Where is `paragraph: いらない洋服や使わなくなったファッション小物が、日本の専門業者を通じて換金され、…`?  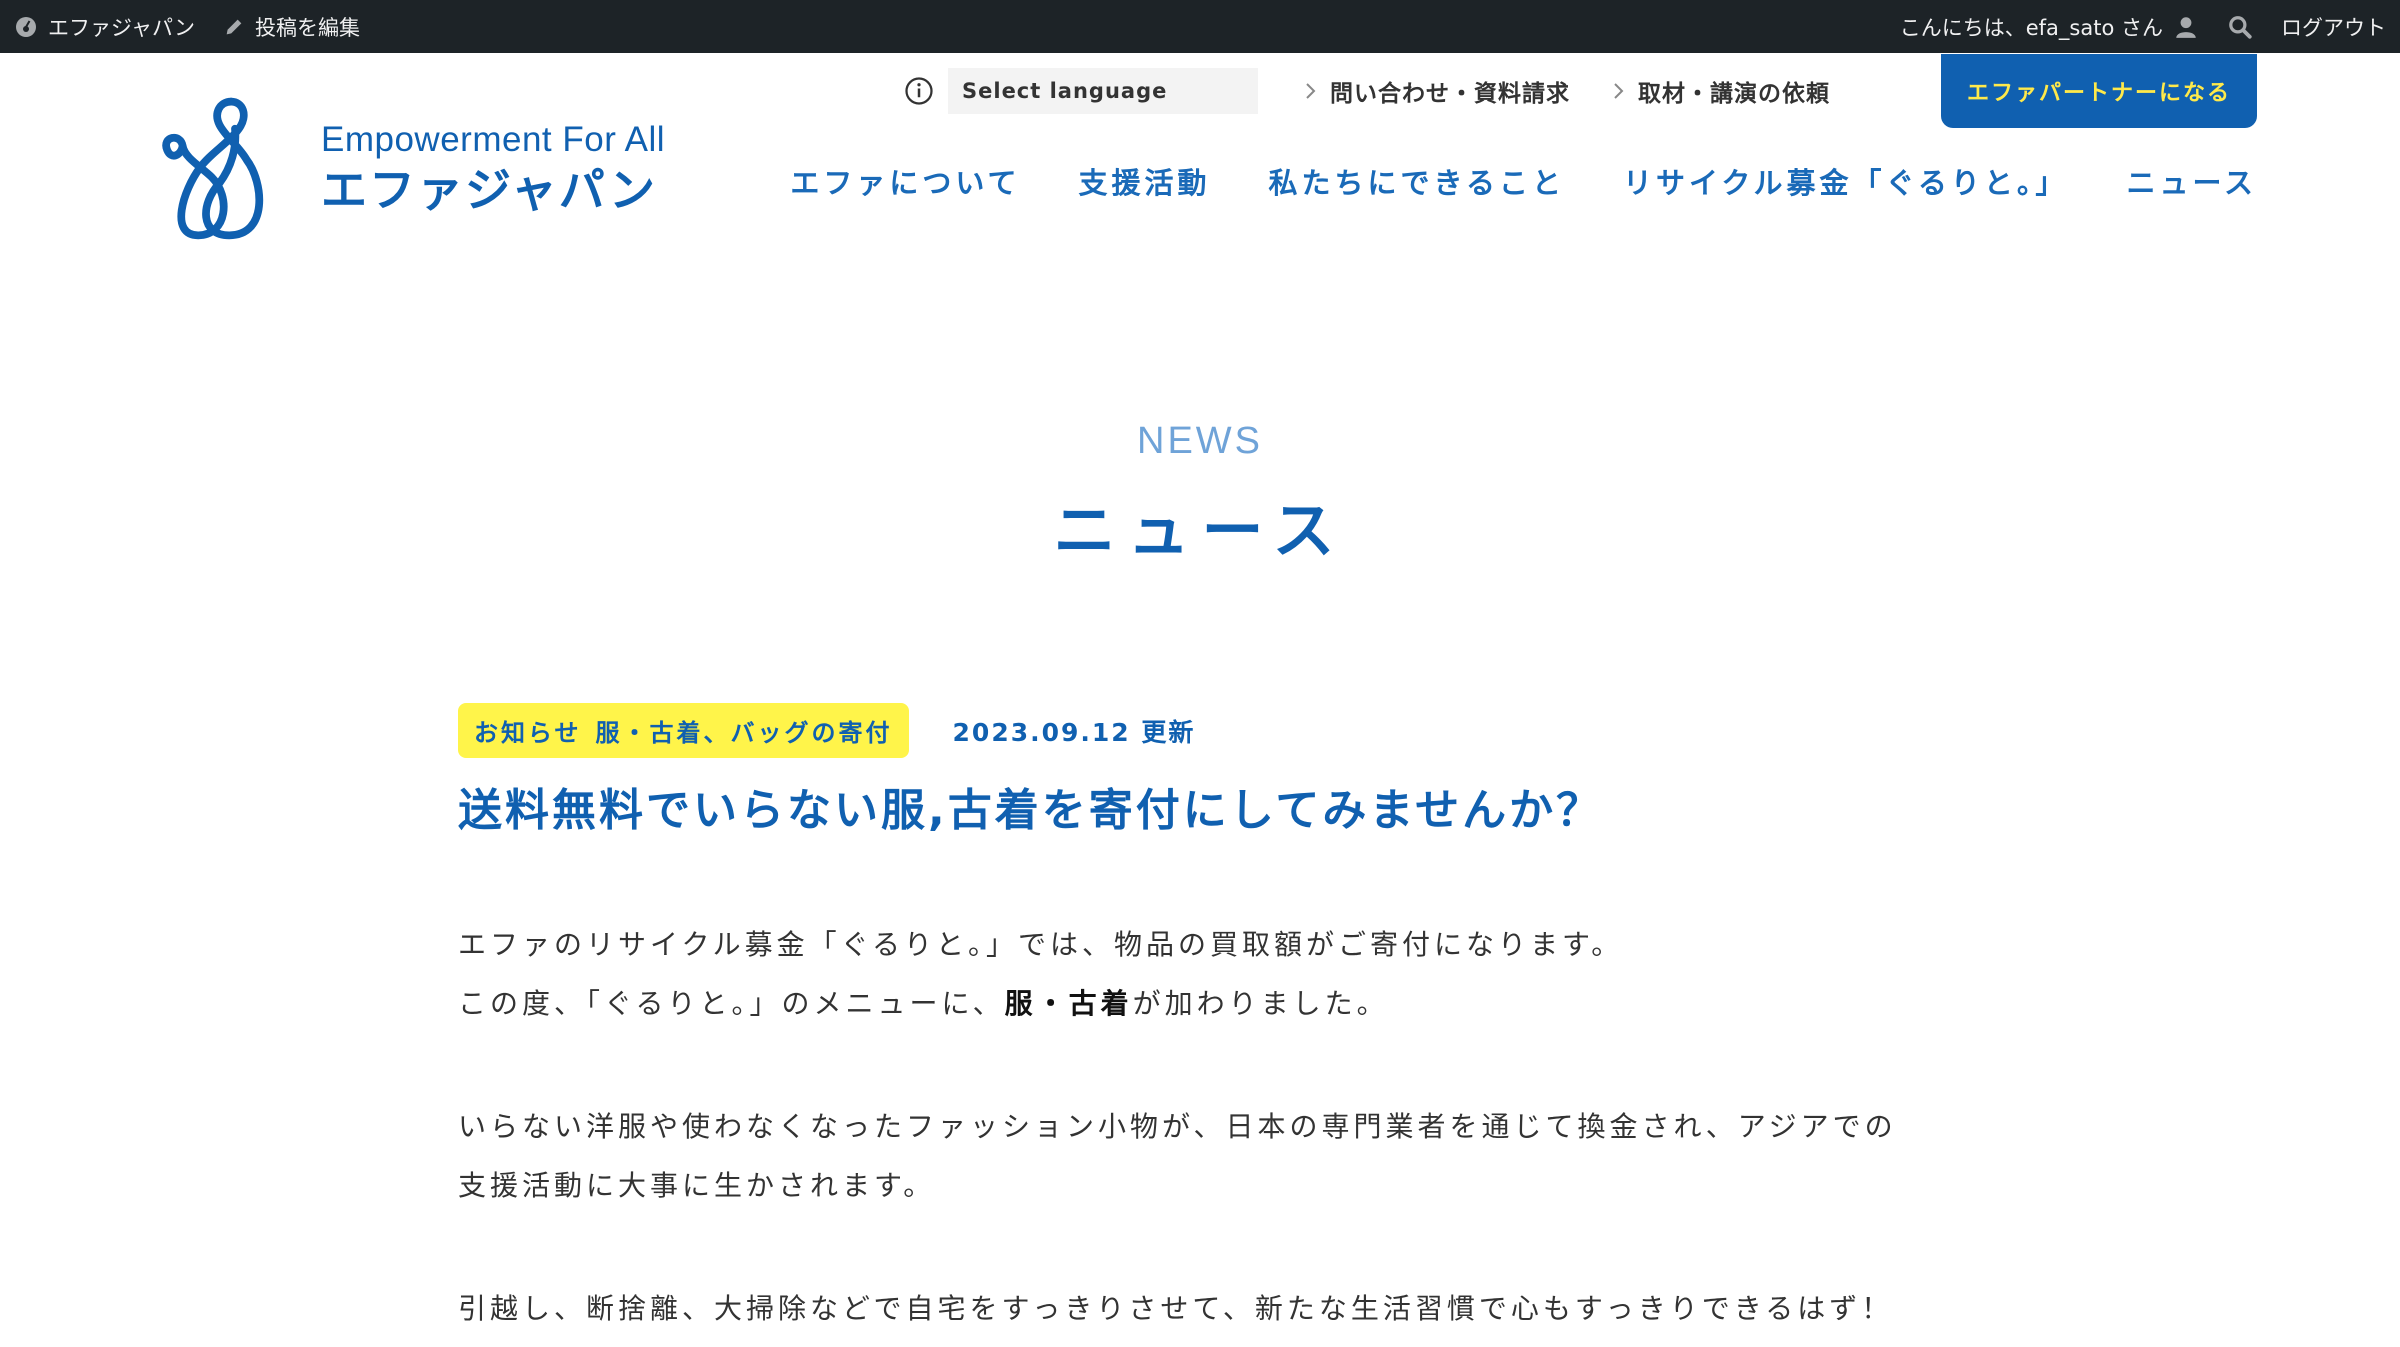 paragraph: いらない洋服や使わなくなったファッション小物が、日本の専門業者を通じて換金され、… is located at coordinates (1177, 1126).